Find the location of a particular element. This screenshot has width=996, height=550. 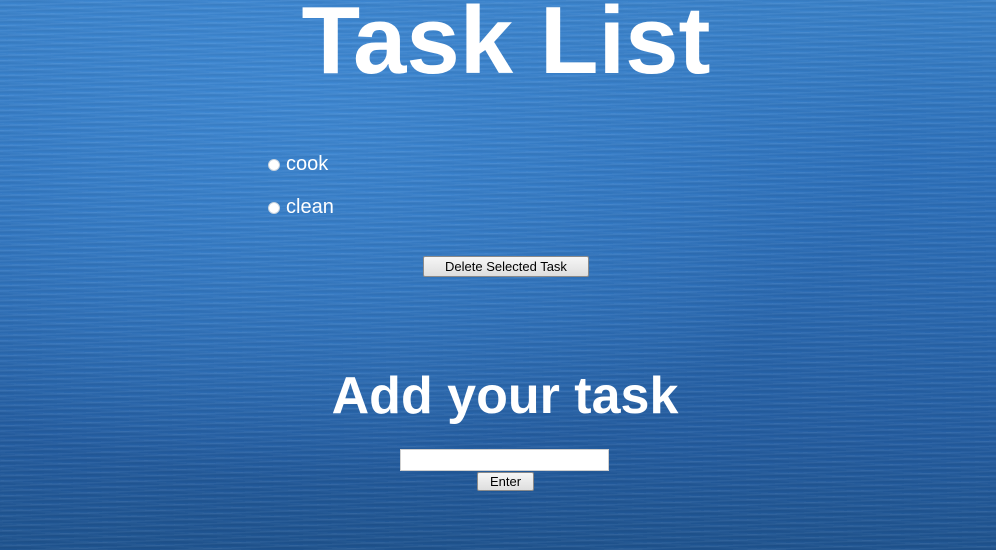

task-item-cook: cook is located at coordinates (301, 164).